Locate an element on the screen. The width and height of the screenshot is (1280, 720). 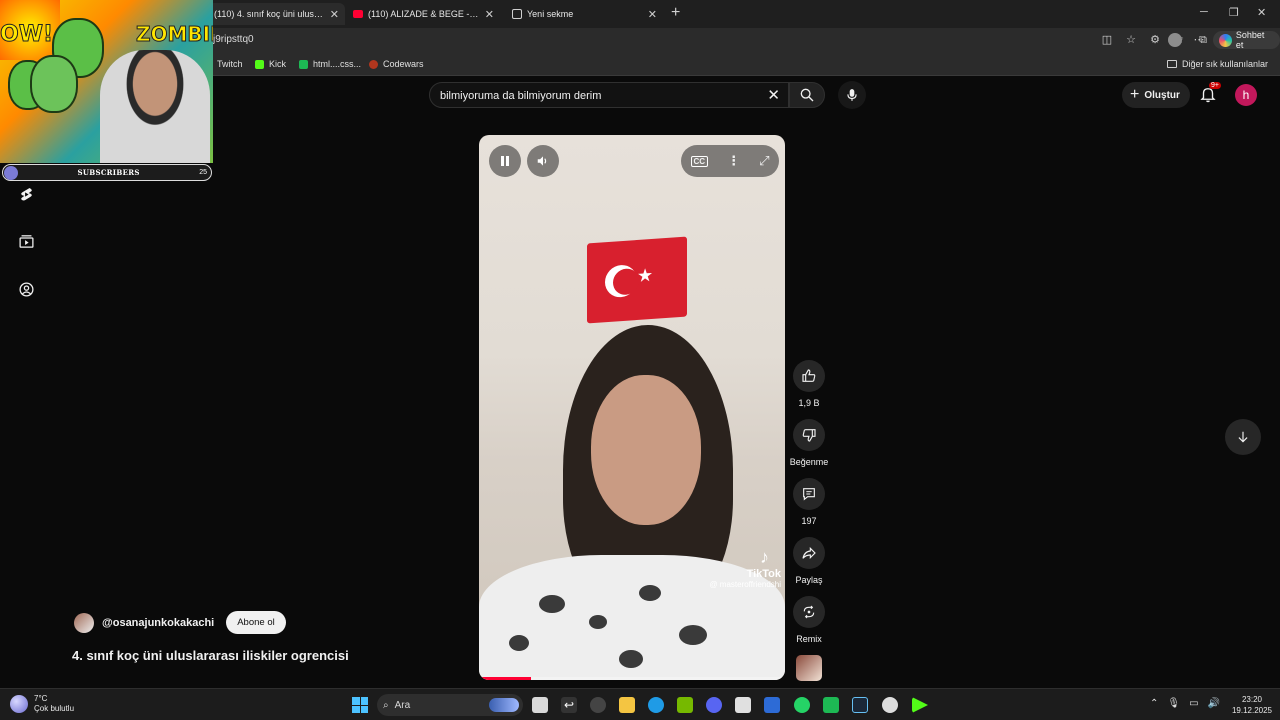
create-button: + Oluştur is located at coordinates (1156, 95).